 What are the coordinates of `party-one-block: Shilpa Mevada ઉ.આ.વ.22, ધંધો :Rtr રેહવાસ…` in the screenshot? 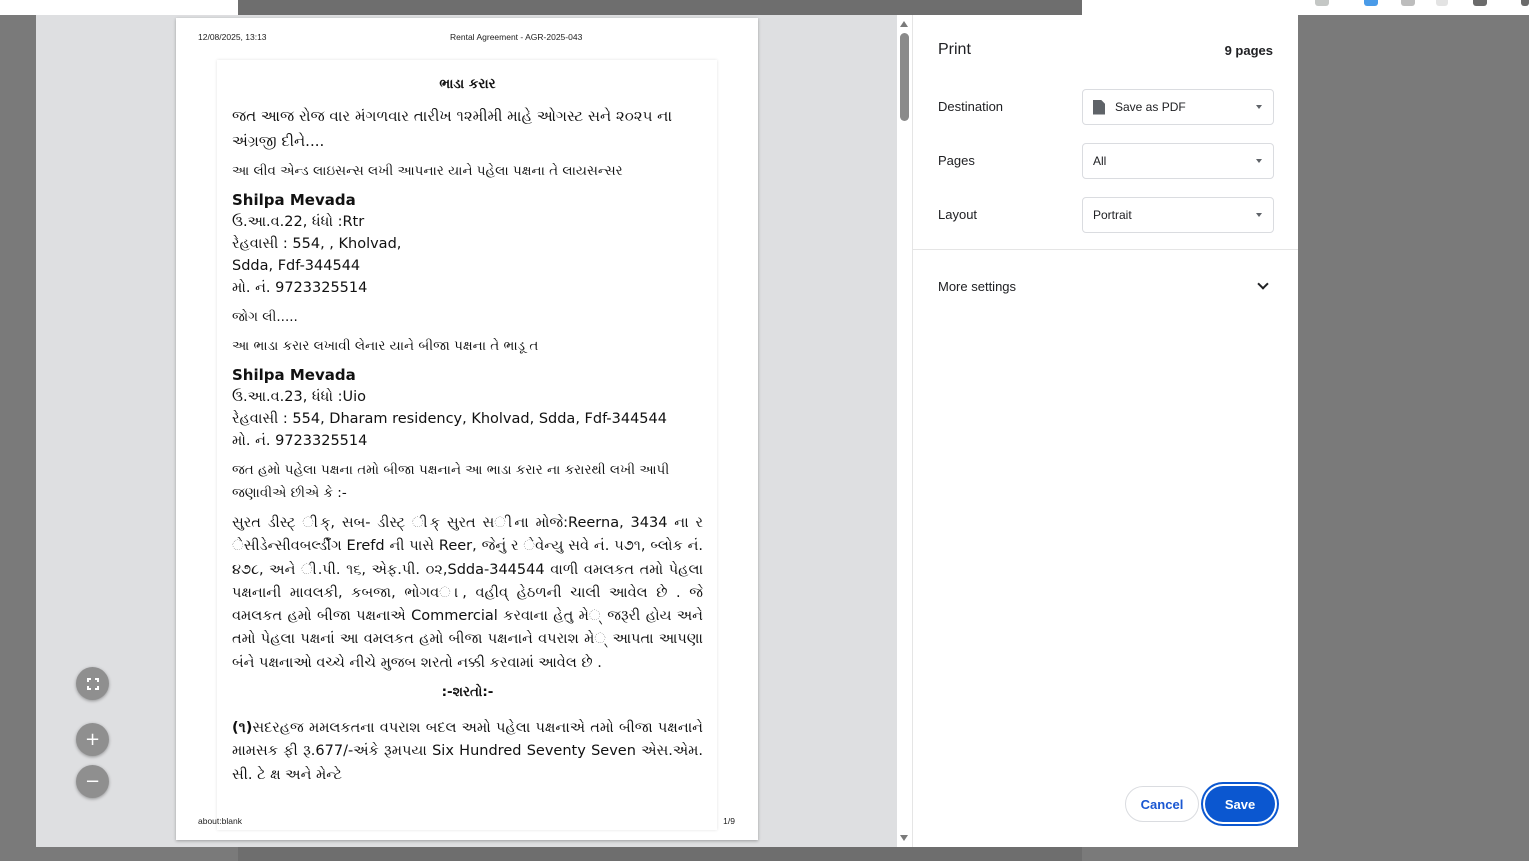 It's located at (467, 244).